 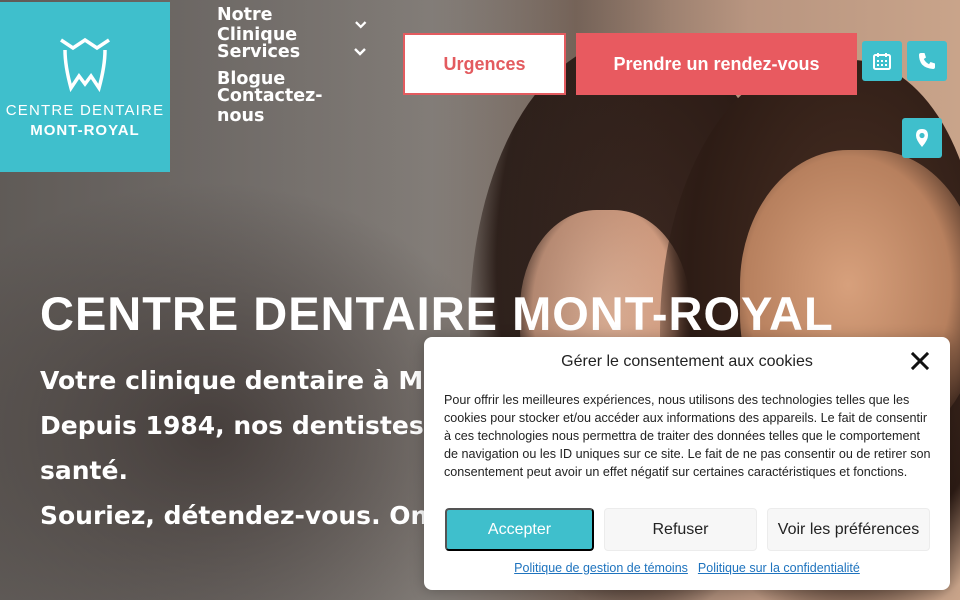 I want to click on phone-icon, so click(x=927, y=61).